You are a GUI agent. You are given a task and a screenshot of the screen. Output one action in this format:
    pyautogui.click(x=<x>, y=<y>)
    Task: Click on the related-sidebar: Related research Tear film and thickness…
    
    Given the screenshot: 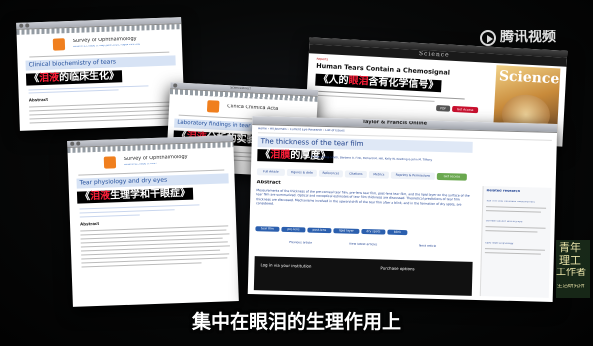 What is the action you would take?
    pyautogui.click(x=515, y=242)
    